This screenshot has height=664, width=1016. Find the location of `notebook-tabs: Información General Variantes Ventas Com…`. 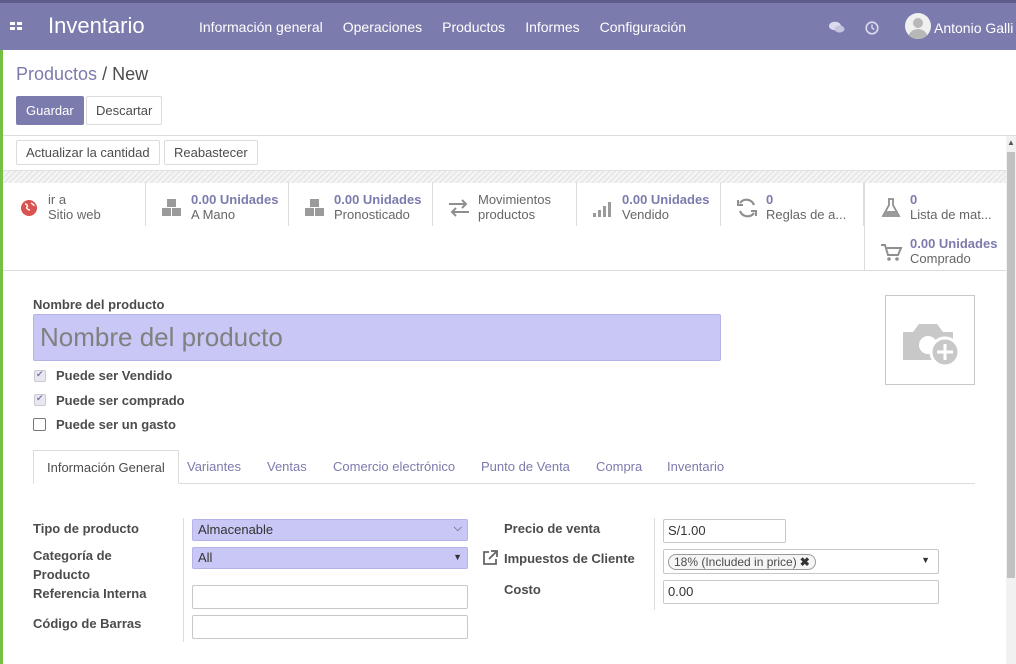

notebook-tabs: Información General Variantes Ventas Com… is located at coordinates (504, 467).